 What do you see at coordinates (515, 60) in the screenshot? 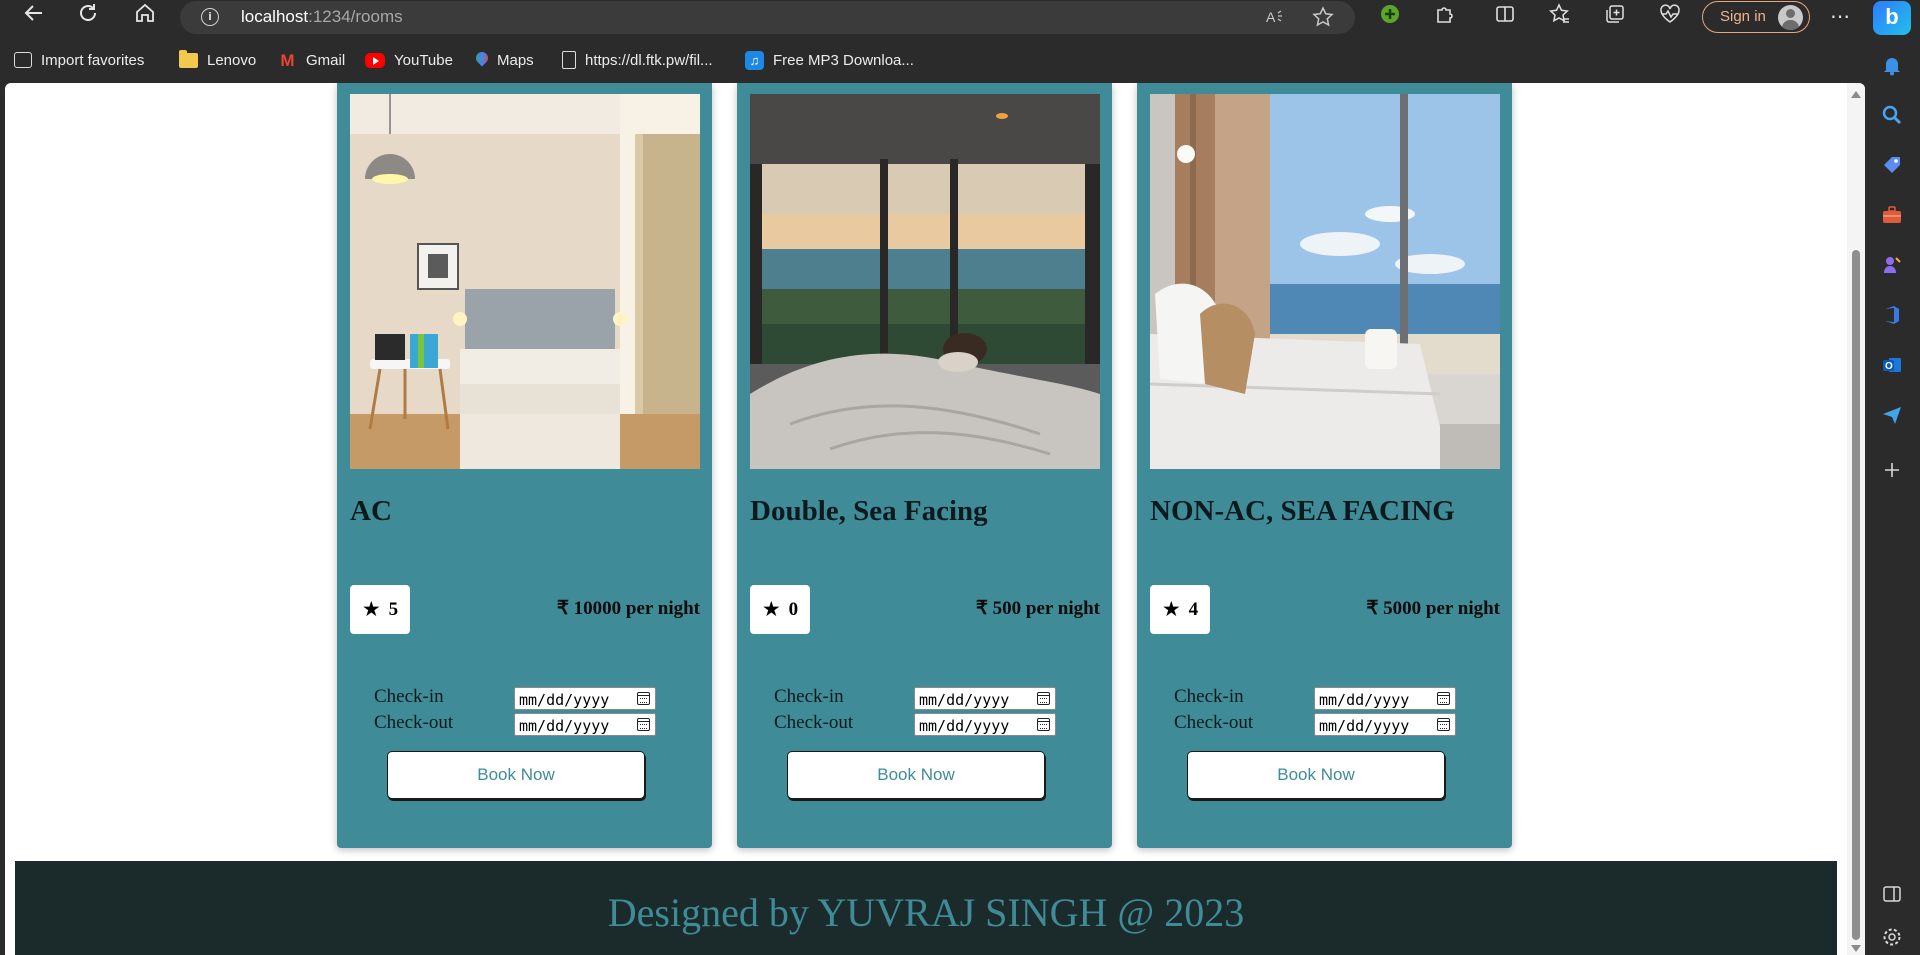
I see `favorite-label: Maps` at bounding box center [515, 60].